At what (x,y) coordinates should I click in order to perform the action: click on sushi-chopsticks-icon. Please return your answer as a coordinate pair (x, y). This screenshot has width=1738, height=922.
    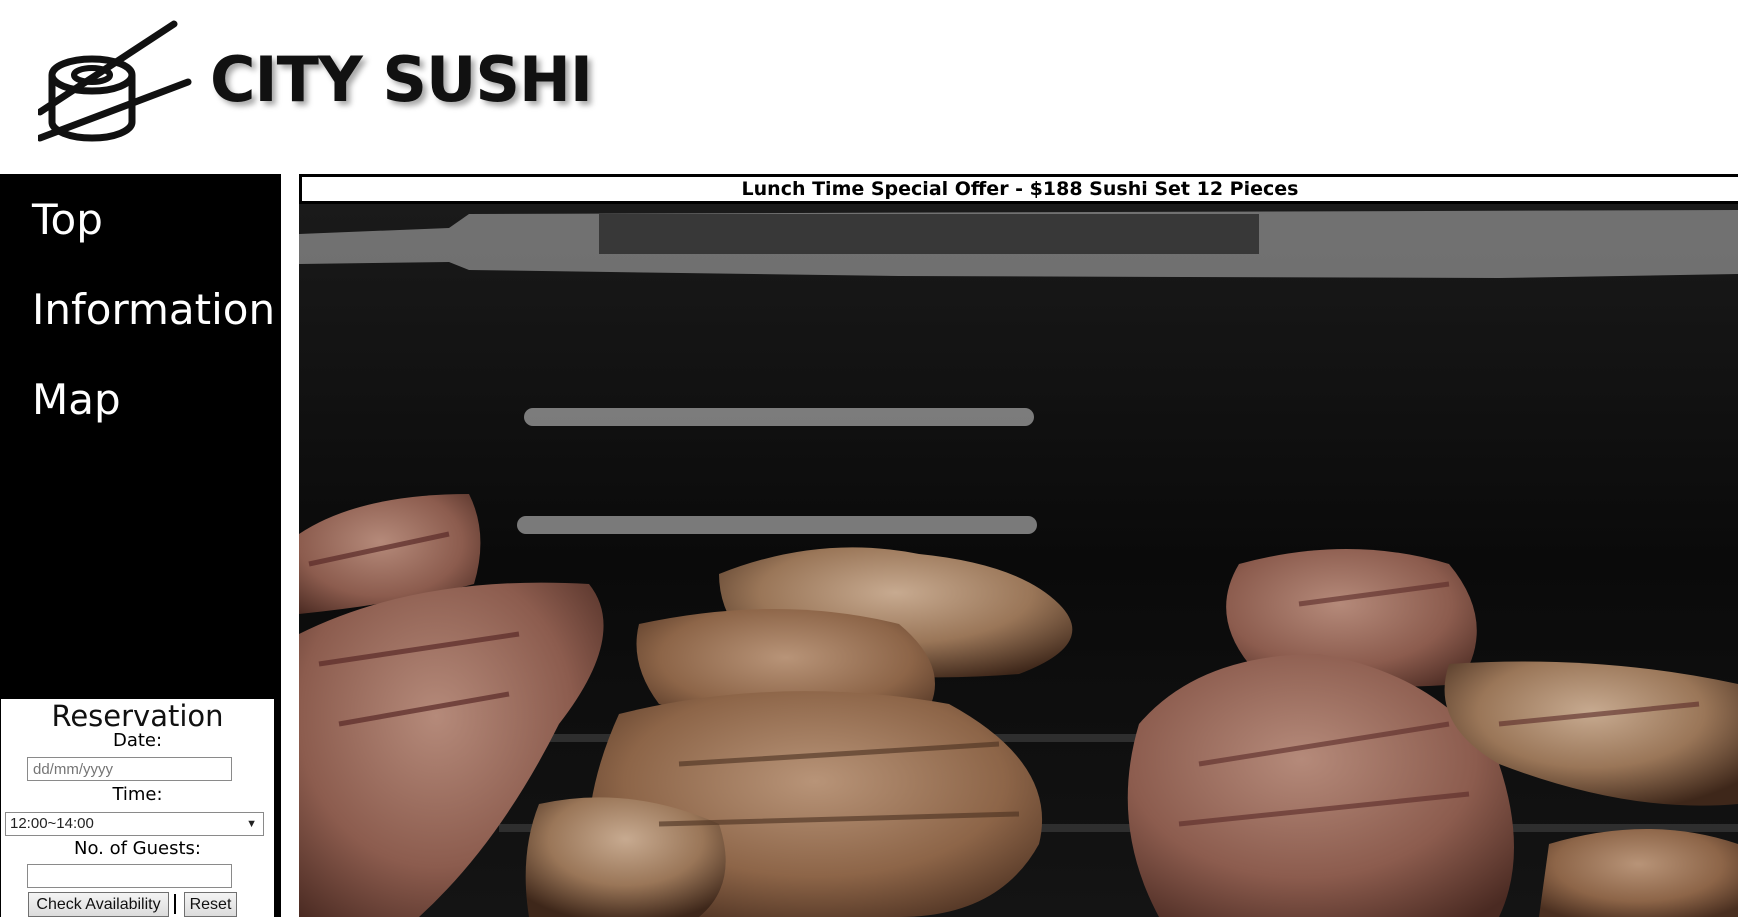
    Looking at the image, I should click on (115, 81).